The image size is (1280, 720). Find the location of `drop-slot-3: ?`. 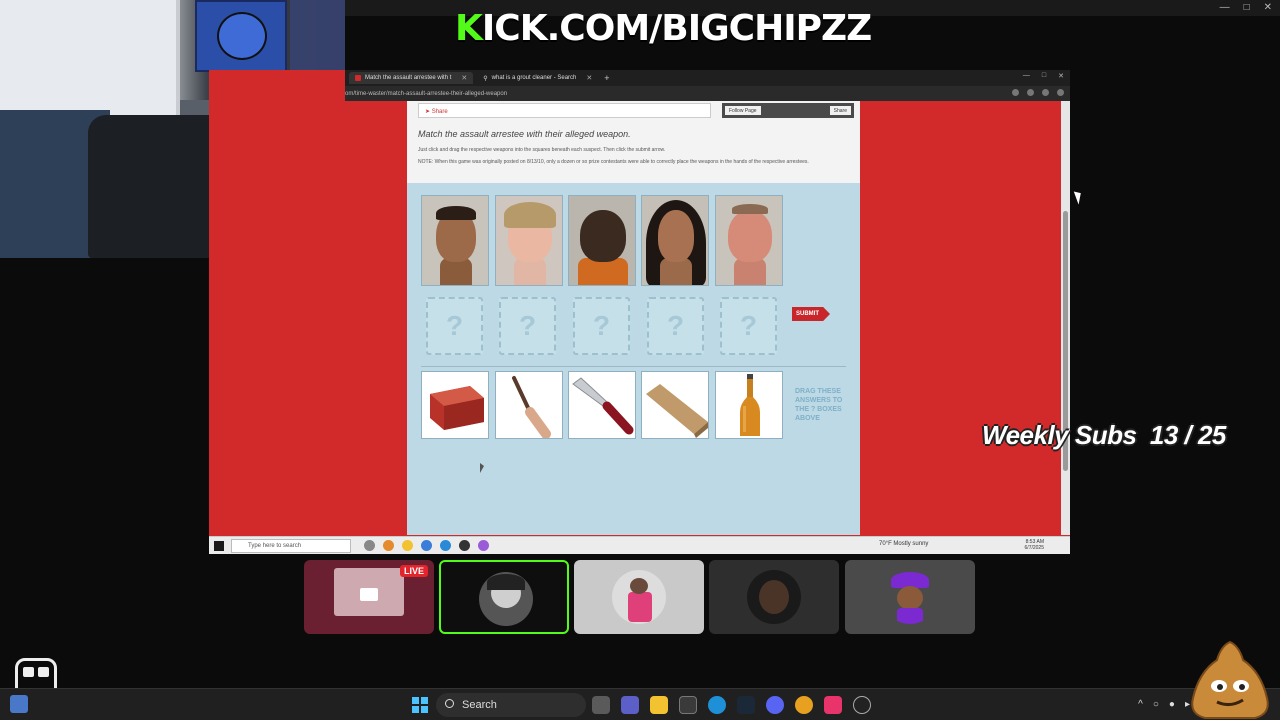

drop-slot-3: ? is located at coordinates (601, 326).